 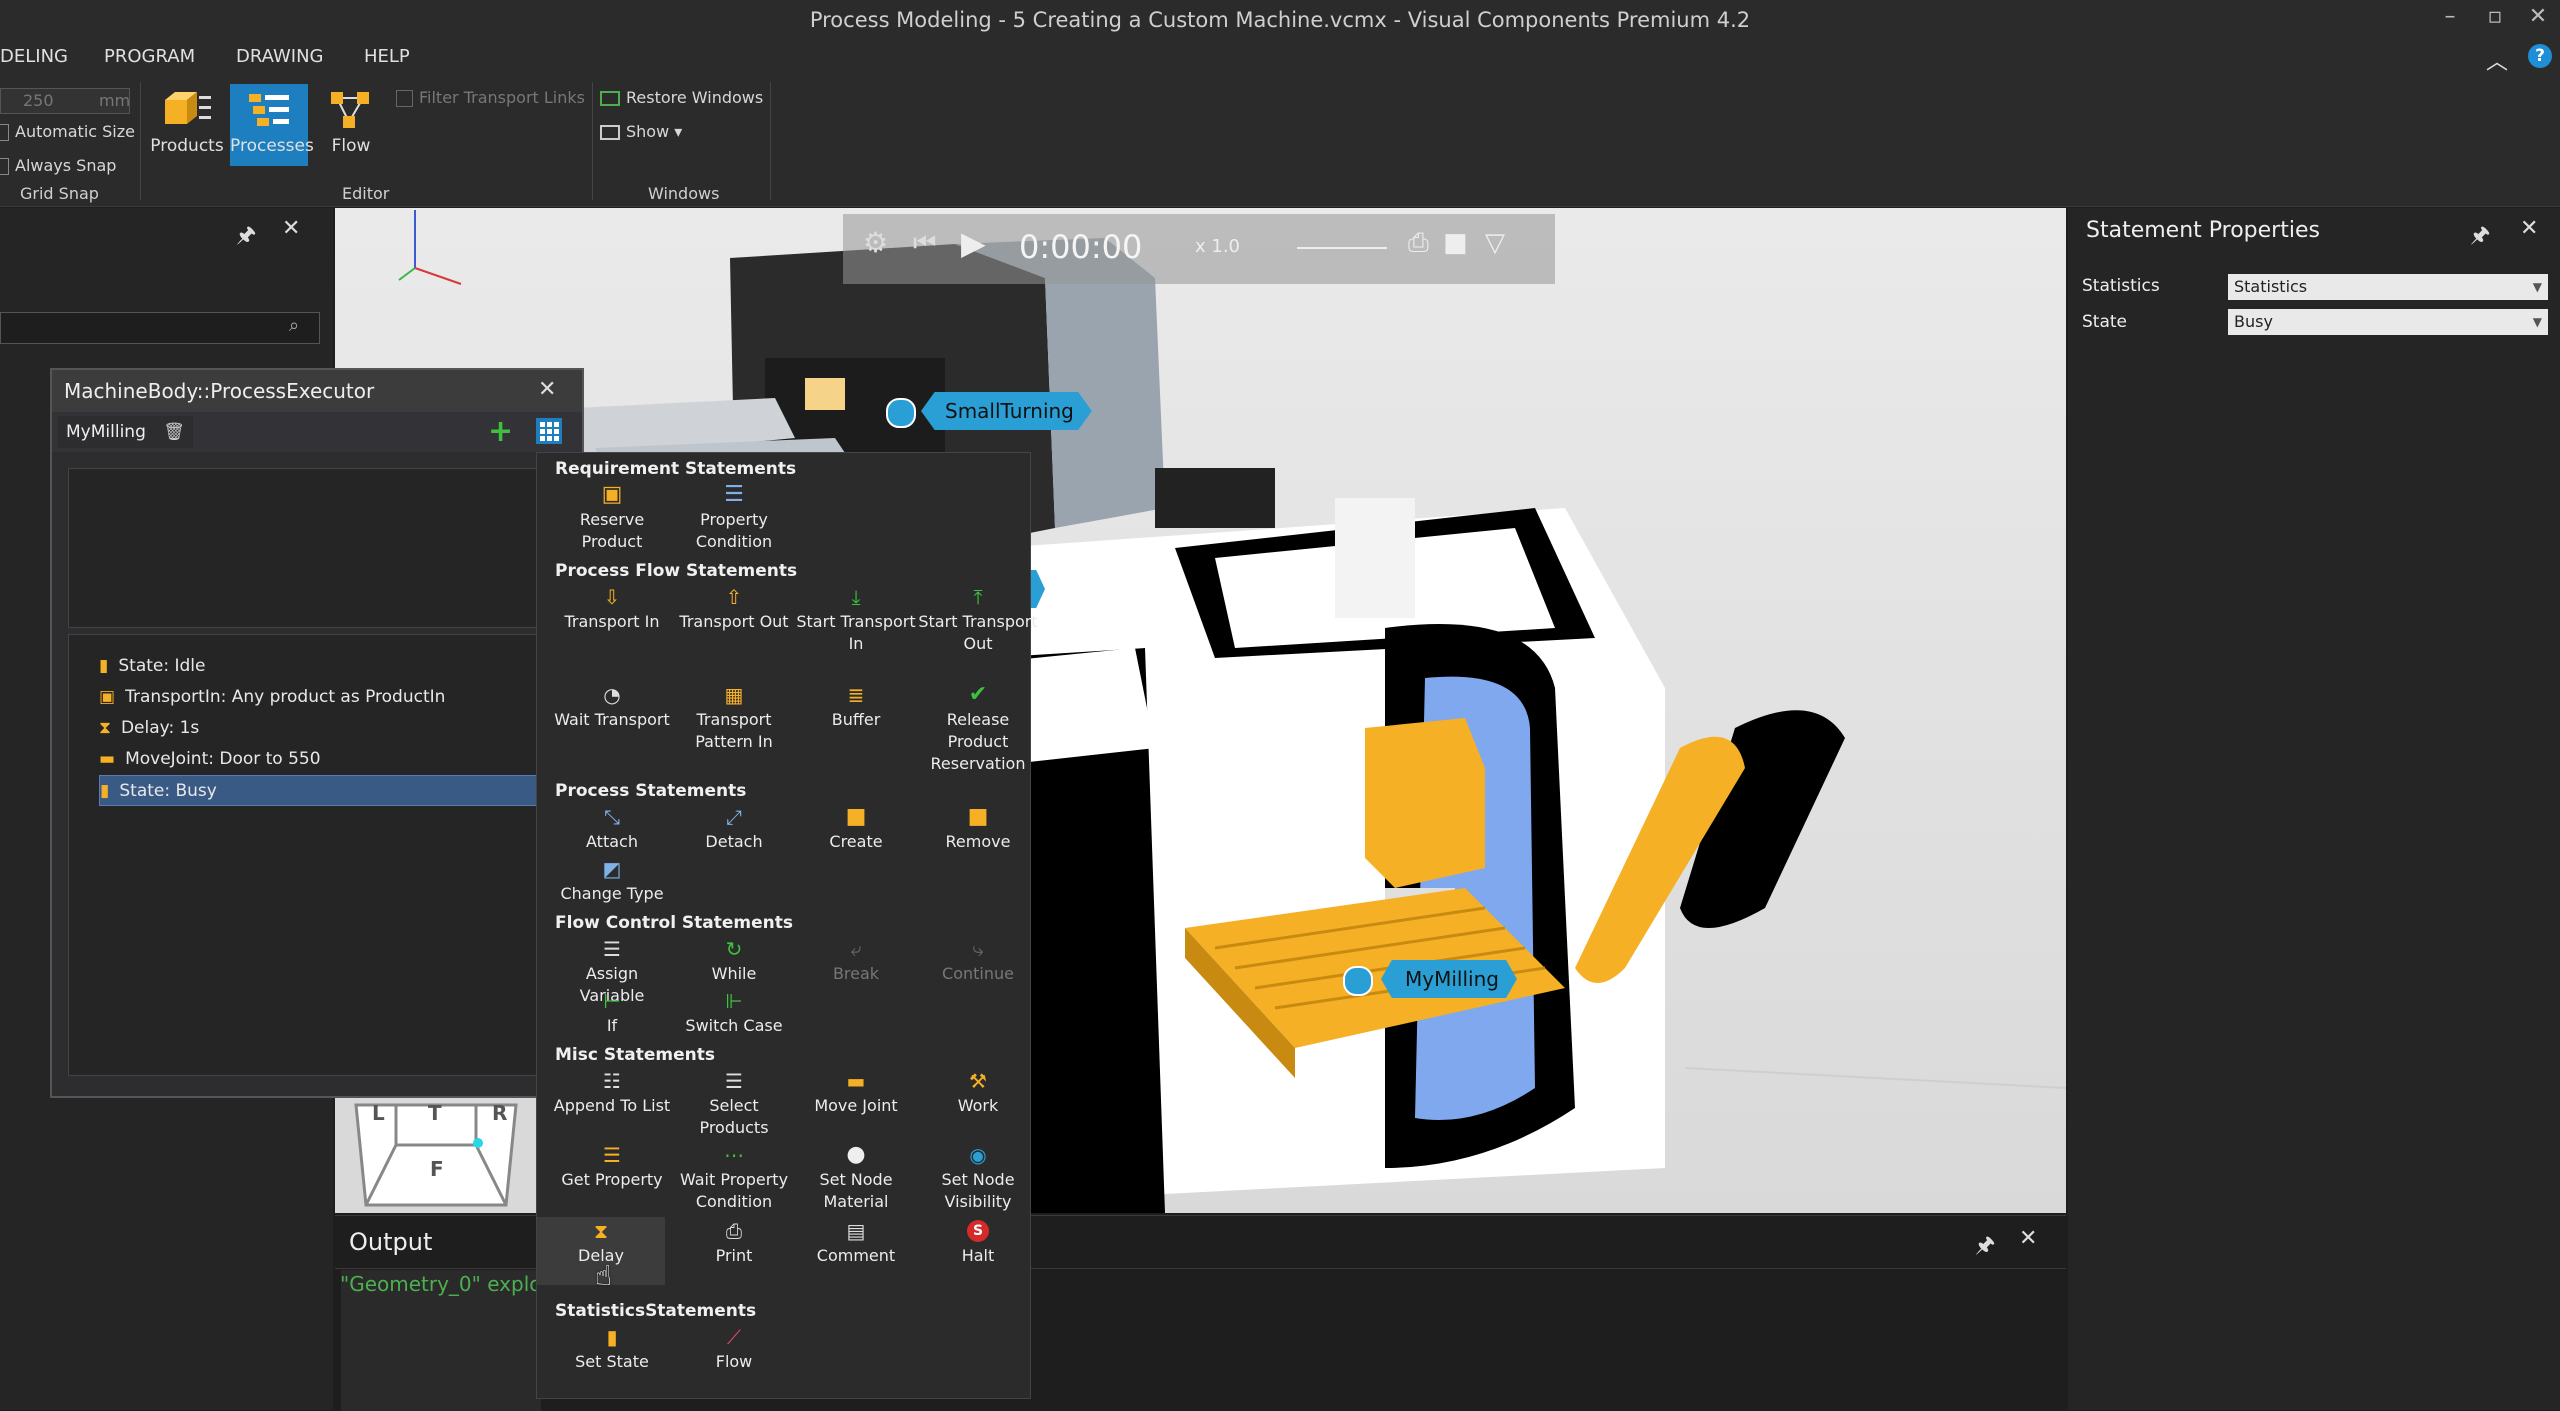 What do you see at coordinates (499, 1113) in the screenshot?
I see `nav-cube-right: R` at bounding box center [499, 1113].